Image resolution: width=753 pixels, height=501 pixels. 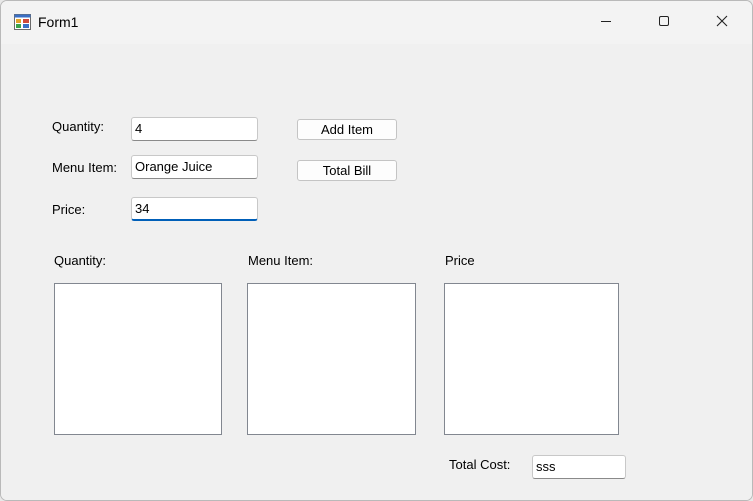 I want to click on quantity-listbox, so click(x=138, y=359).